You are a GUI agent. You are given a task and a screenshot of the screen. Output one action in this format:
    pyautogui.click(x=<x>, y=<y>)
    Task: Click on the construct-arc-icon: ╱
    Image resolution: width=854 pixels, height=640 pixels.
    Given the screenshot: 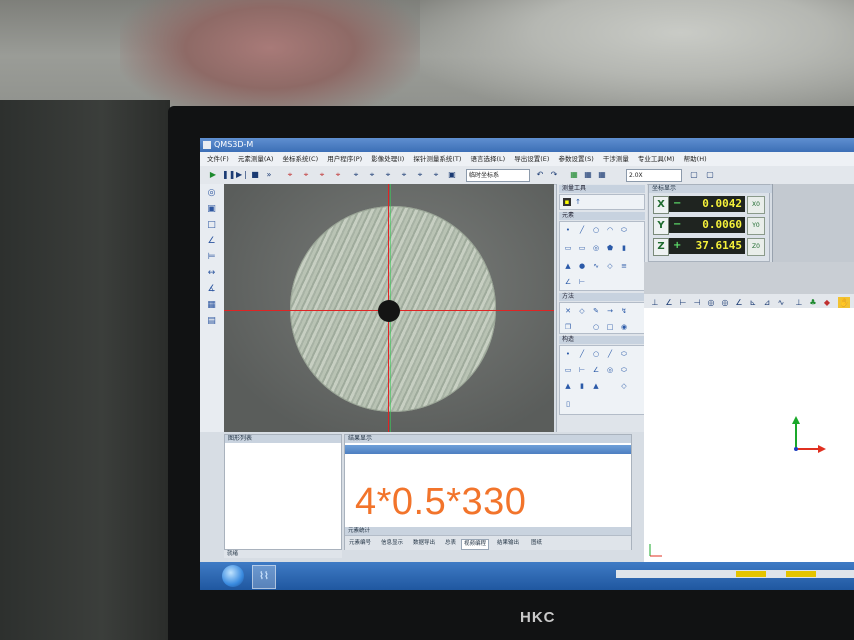 What is the action you would take?
    pyautogui.click(x=610, y=354)
    